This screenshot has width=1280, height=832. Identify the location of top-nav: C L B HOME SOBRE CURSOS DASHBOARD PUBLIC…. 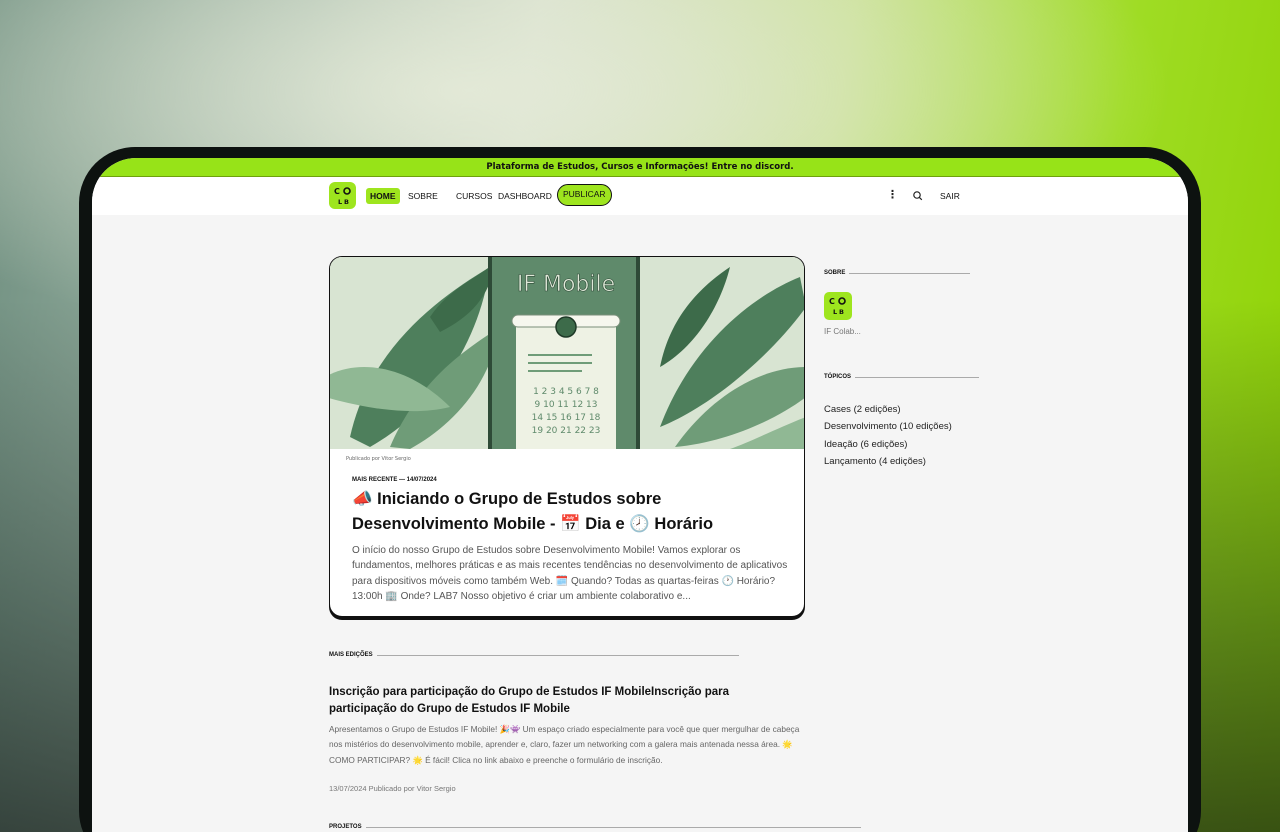
(640, 196).